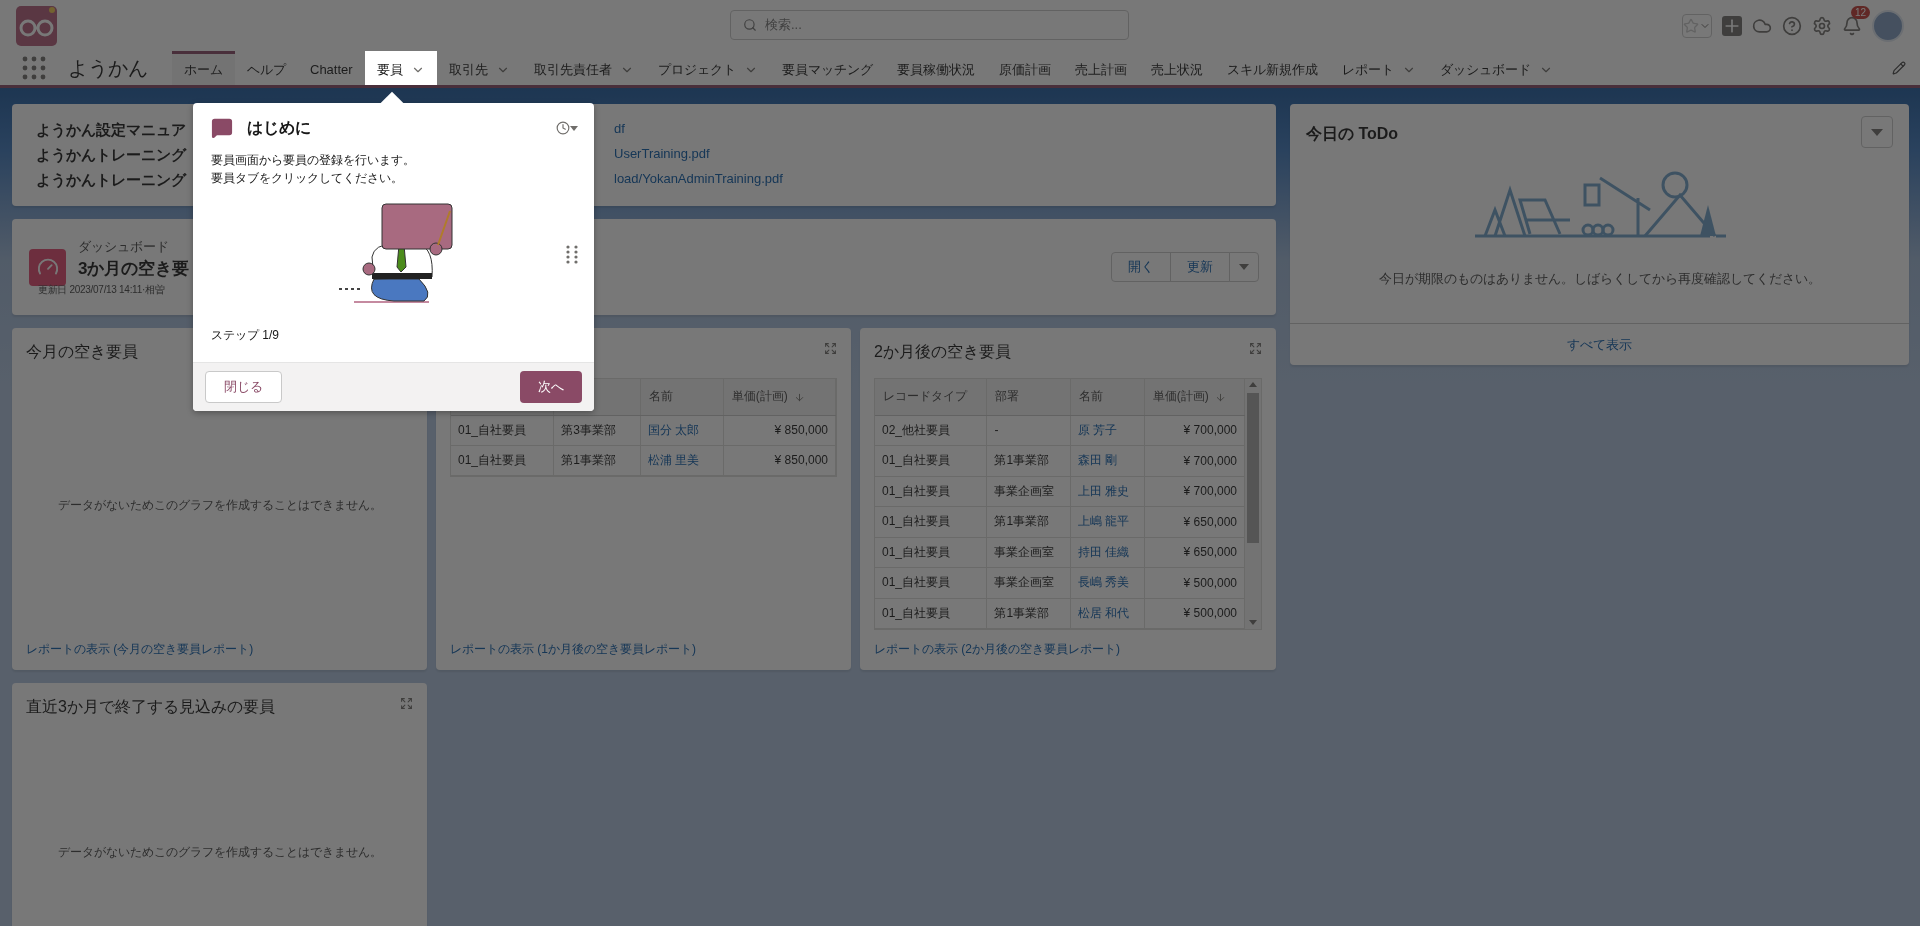 This screenshot has height=926, width=1920. I want to click on nav-tab: ホーム, so click(203, 68).